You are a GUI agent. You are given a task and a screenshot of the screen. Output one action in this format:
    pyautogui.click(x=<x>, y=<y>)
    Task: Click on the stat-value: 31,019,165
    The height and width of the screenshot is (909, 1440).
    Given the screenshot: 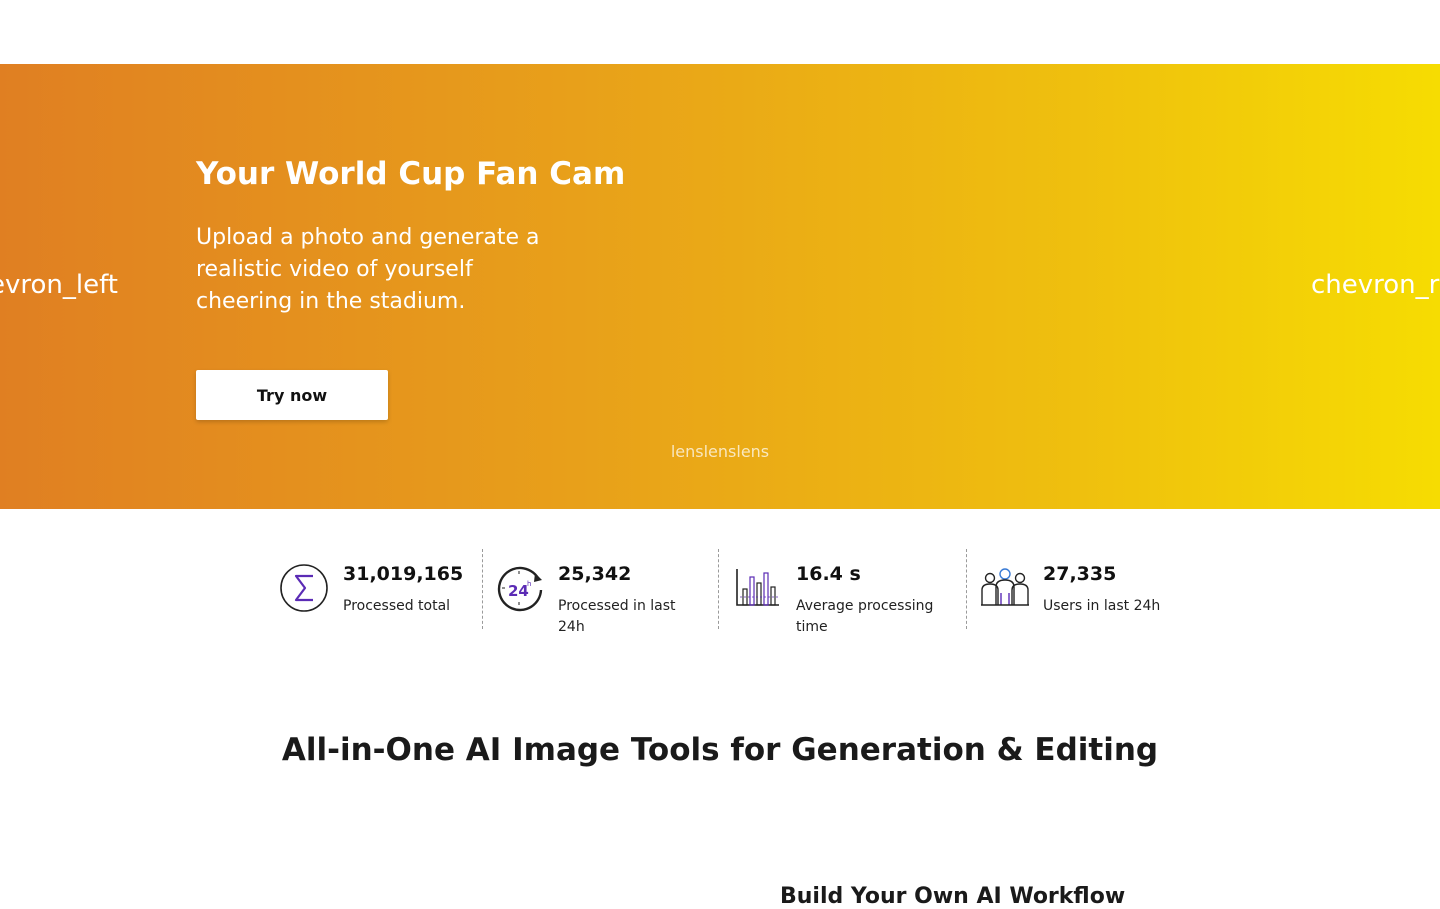 What is the action you would take?
    pyautogui.click(x=403, y=574)
    